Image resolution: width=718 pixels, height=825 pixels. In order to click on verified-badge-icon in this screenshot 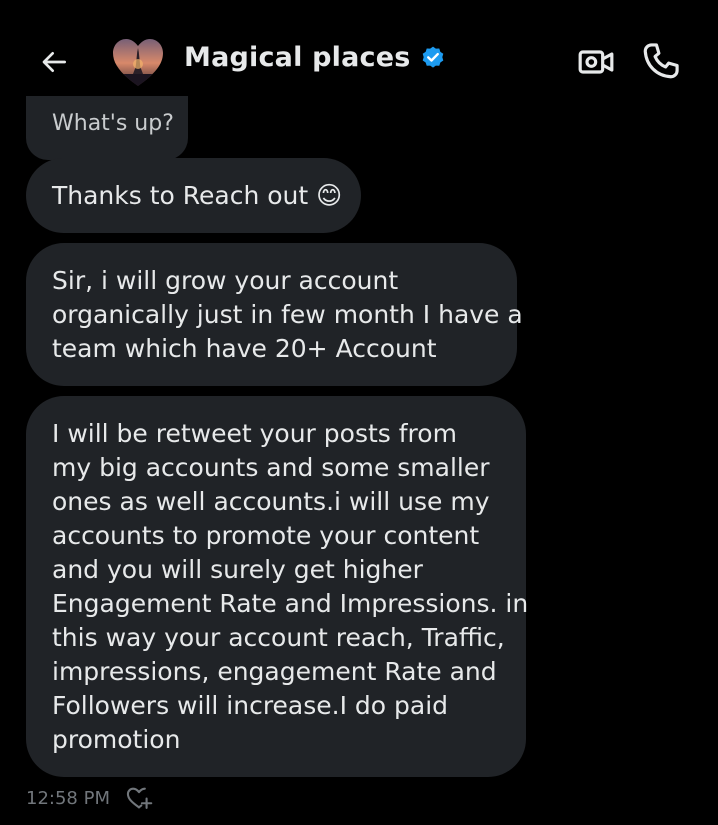, I will do `click(432, 57)`.